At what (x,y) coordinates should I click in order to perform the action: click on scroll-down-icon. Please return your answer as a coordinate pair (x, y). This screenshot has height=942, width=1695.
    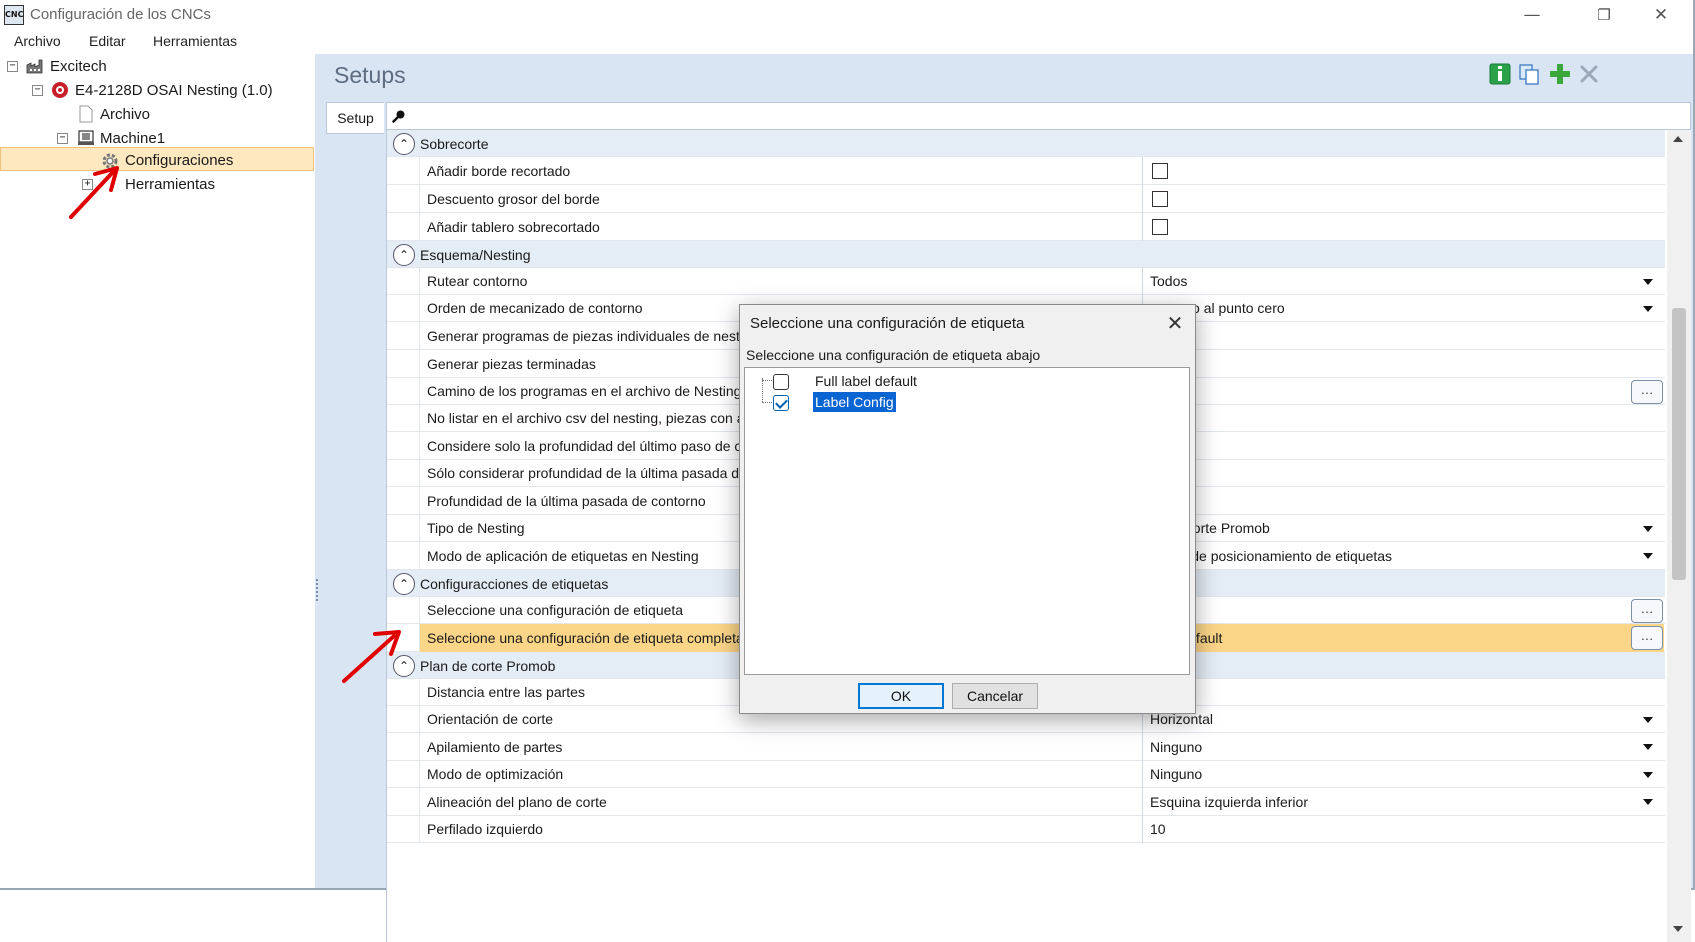
    Looking at the image, I should click on (1678, 929).